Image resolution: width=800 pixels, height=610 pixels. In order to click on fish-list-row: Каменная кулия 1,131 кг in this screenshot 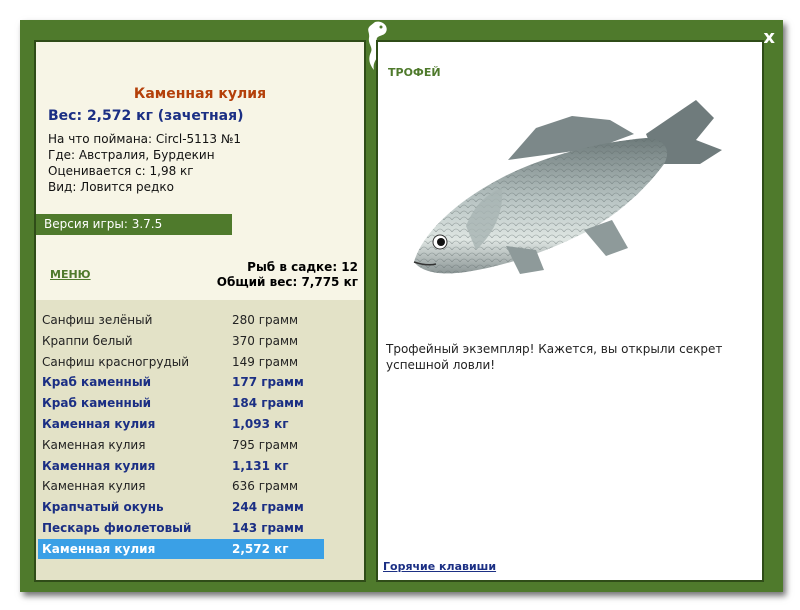, I will do `click(181, 466)`.